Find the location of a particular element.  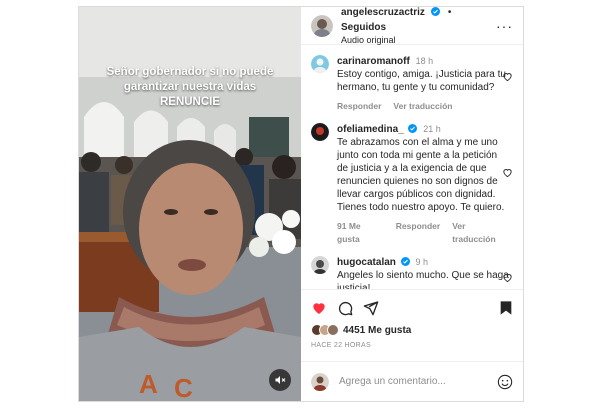

author-username: angelescruzactriz is located at coordinates (383, 12).